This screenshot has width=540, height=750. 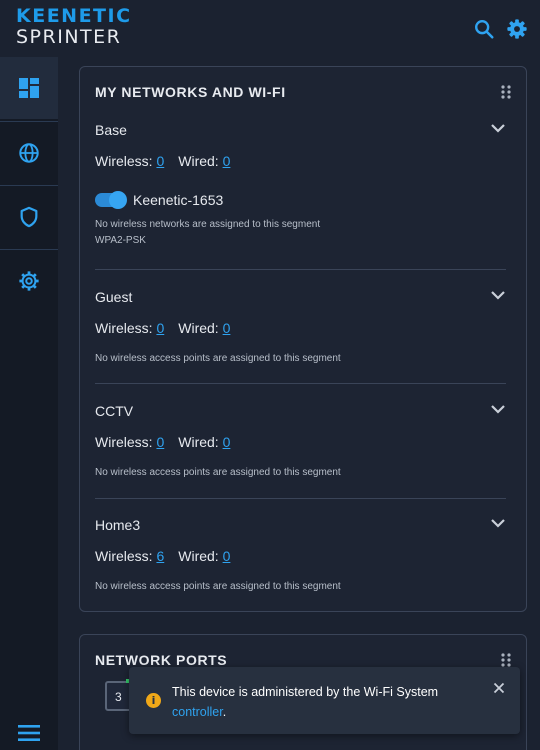 I want to click on menu-button, so click(x=29, y=732).